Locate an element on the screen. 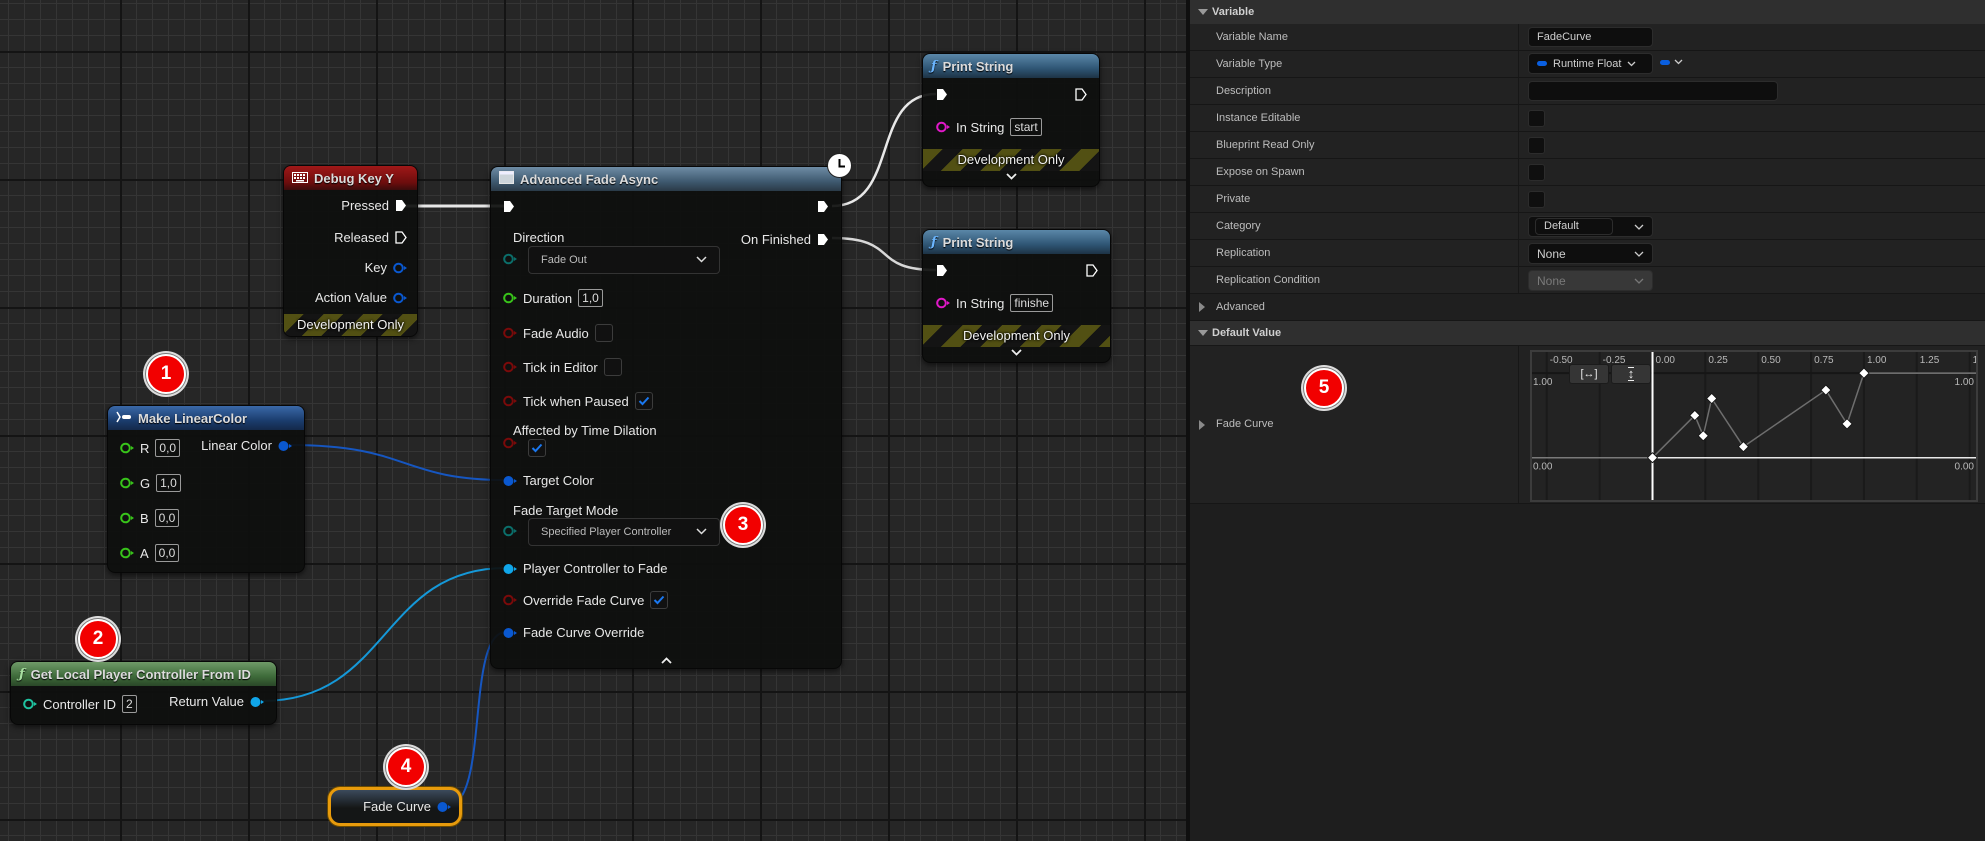  pin-fade-curve-out: Fade Curve is located at coordinates (407, 806).